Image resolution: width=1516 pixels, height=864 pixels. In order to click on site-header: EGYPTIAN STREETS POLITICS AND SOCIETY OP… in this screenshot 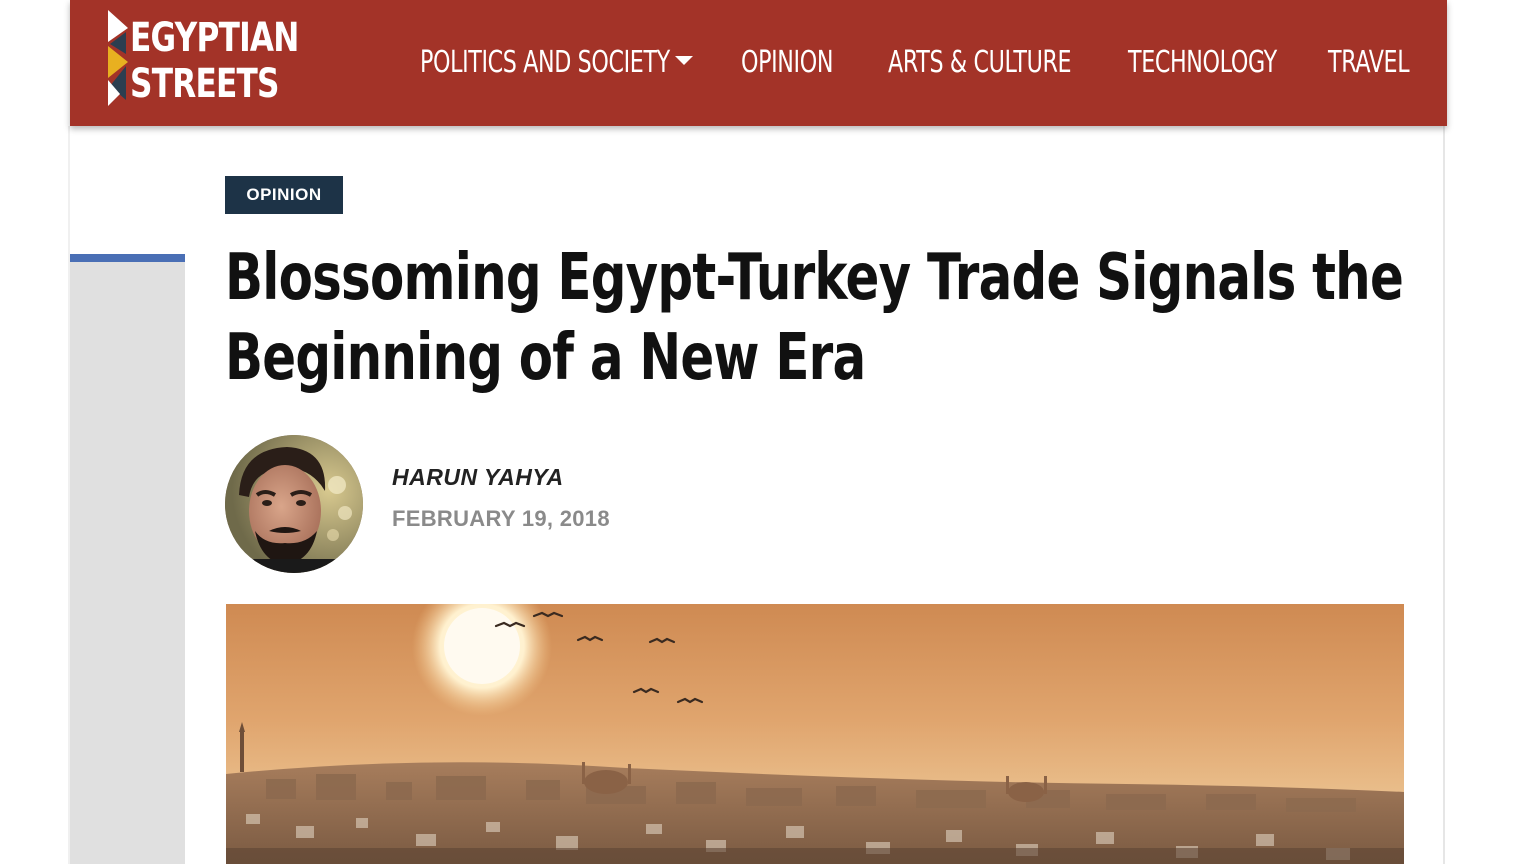, I will do `click(758, 63)`.